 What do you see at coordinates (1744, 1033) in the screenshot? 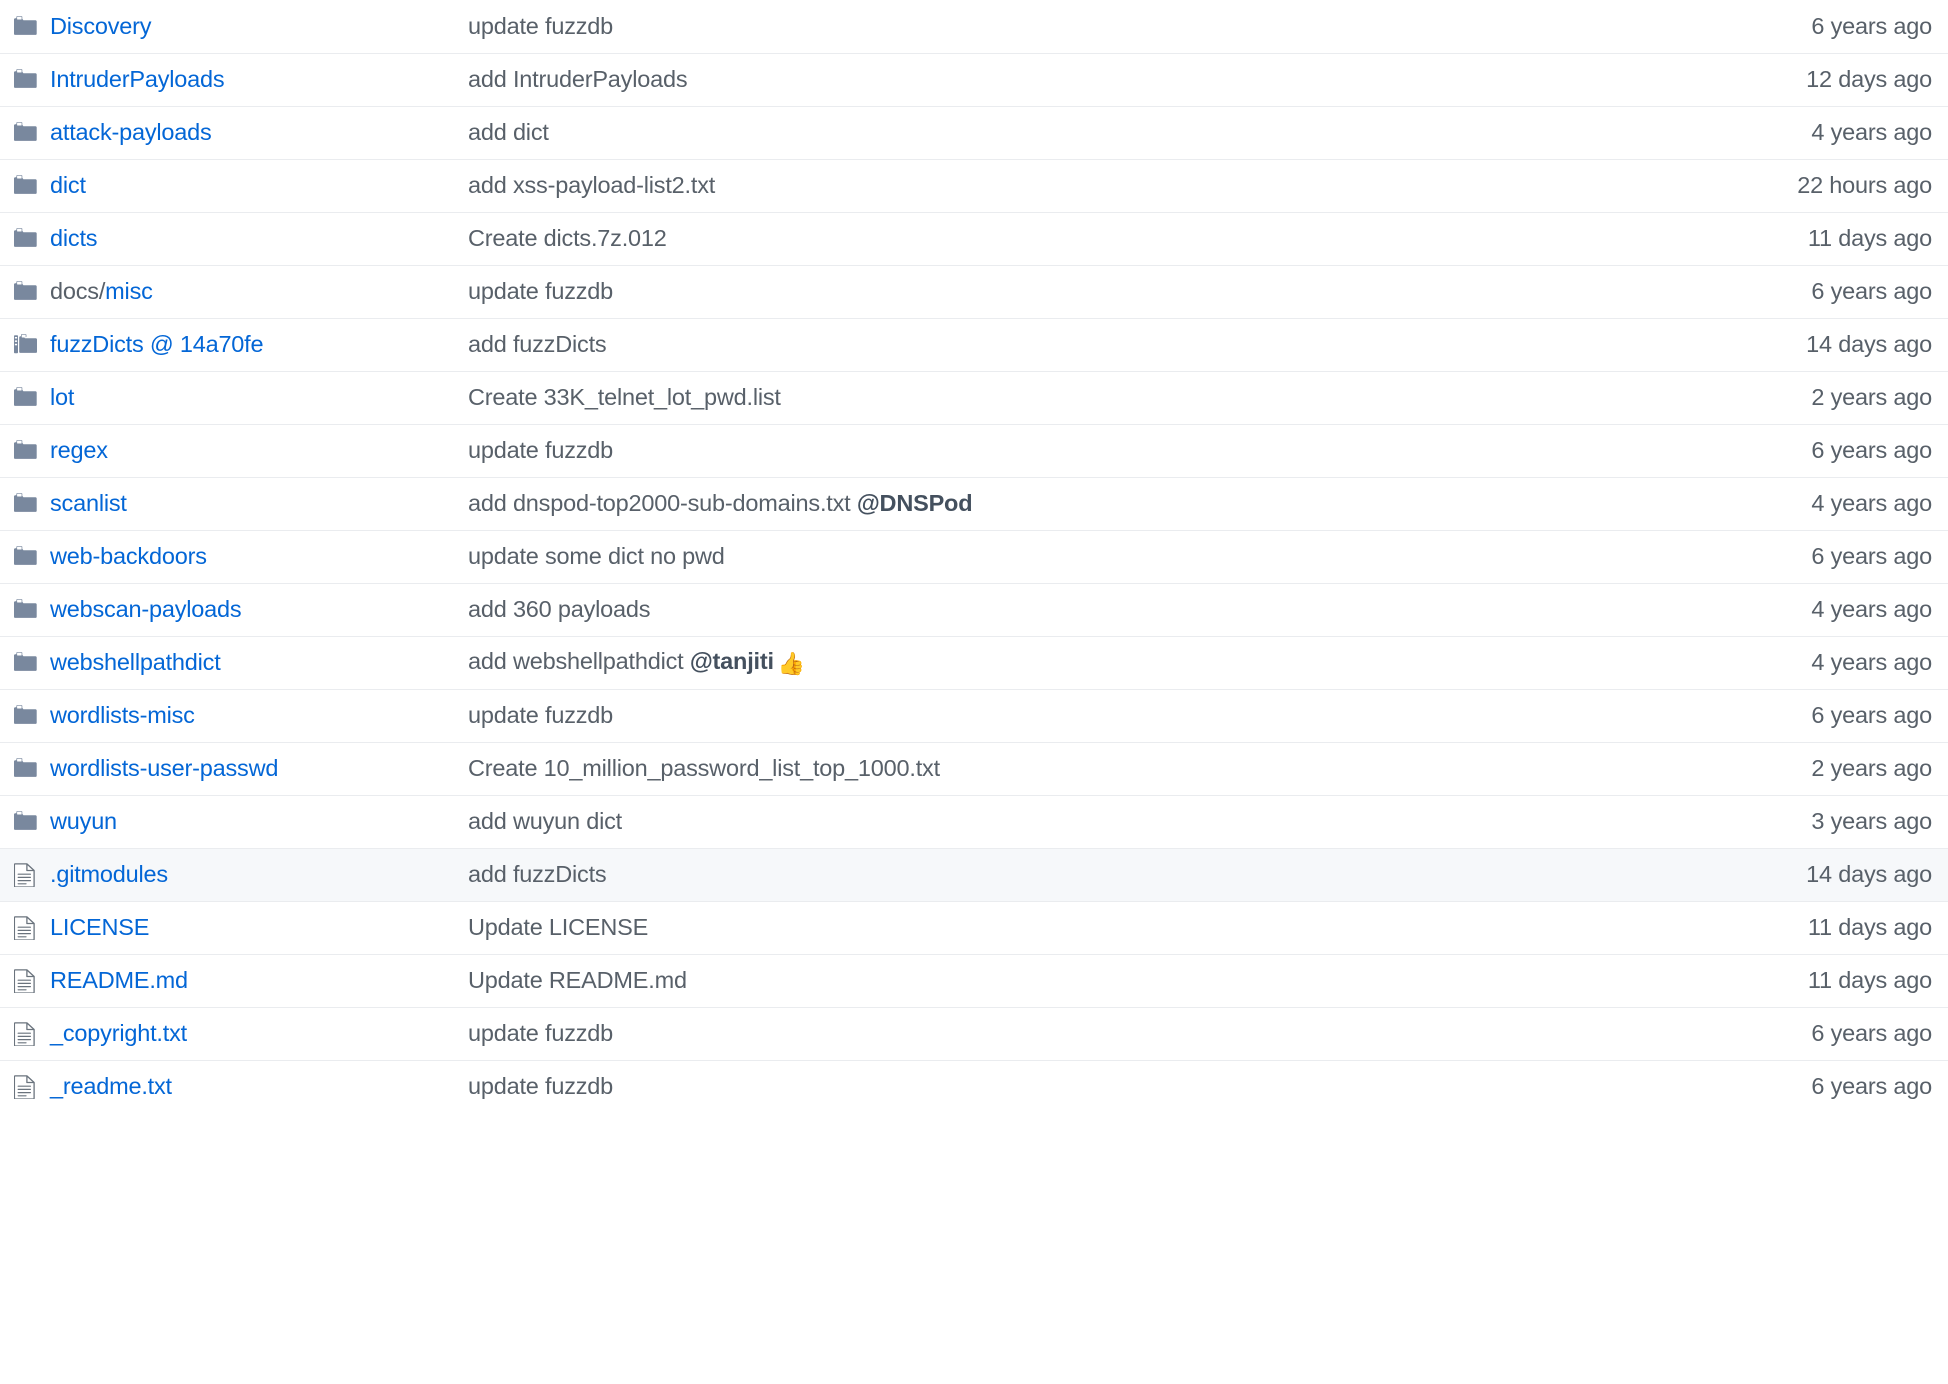
I see `commit-age-cell: 6 years ago` at bounding box center [1744, 1033].